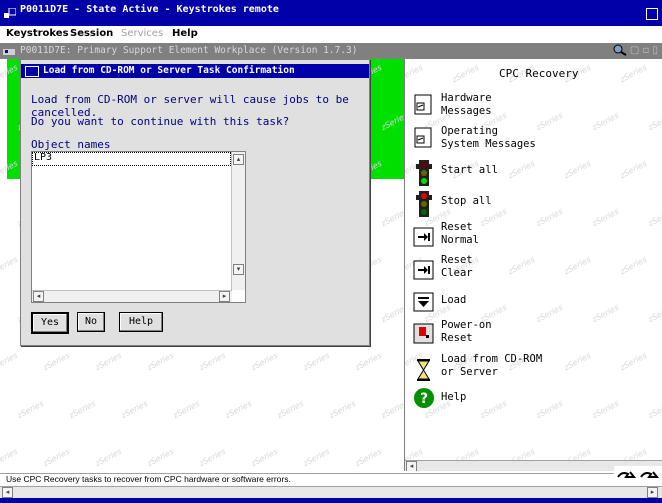  Describe the element at coordinates (132, 296) in the screenshot. I see `listbox-horizontal-scrollbar: ◂ ▸` at that location.